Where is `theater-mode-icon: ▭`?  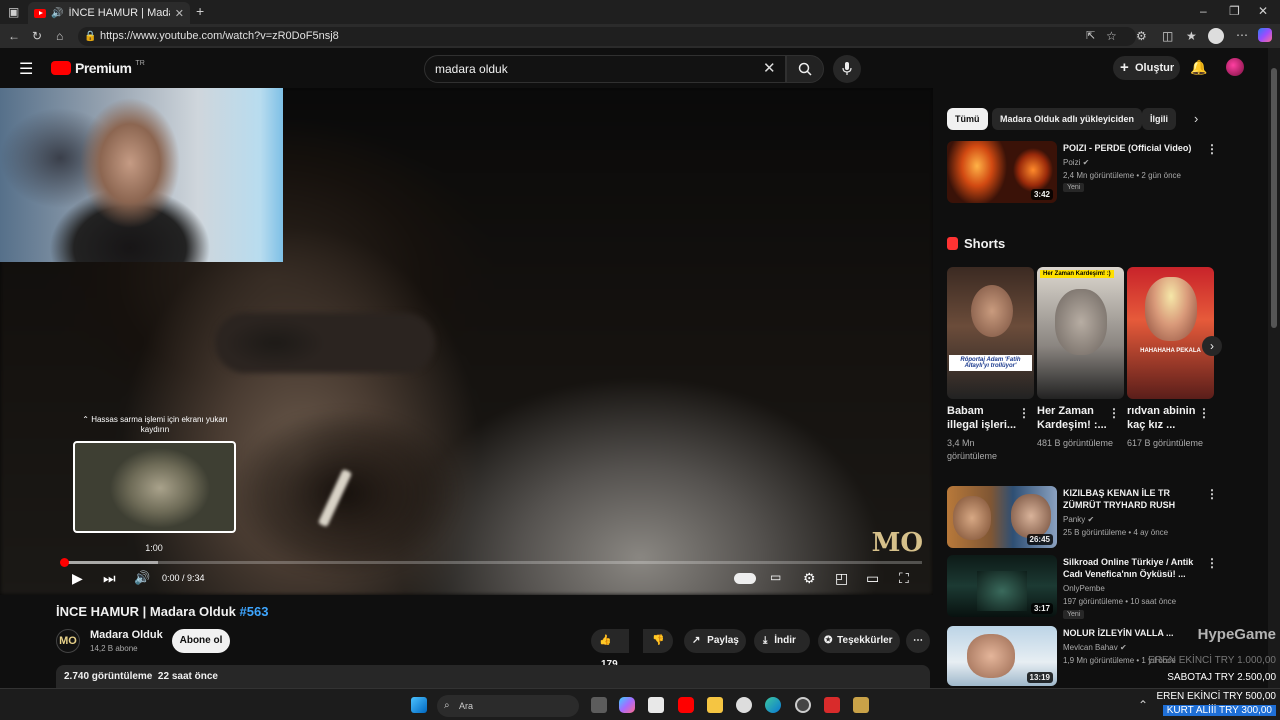 theater-mode-icon: ▭ is located at coordinates (872, 578).